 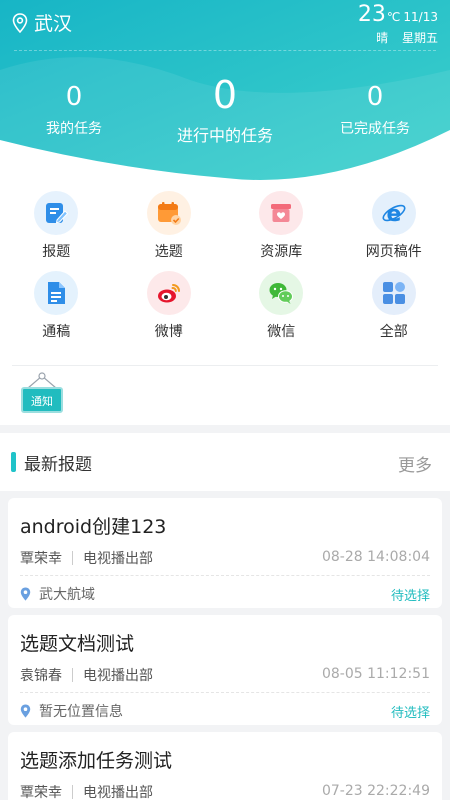 I want to click on section-accent-bar, so click(x=13, y=462).